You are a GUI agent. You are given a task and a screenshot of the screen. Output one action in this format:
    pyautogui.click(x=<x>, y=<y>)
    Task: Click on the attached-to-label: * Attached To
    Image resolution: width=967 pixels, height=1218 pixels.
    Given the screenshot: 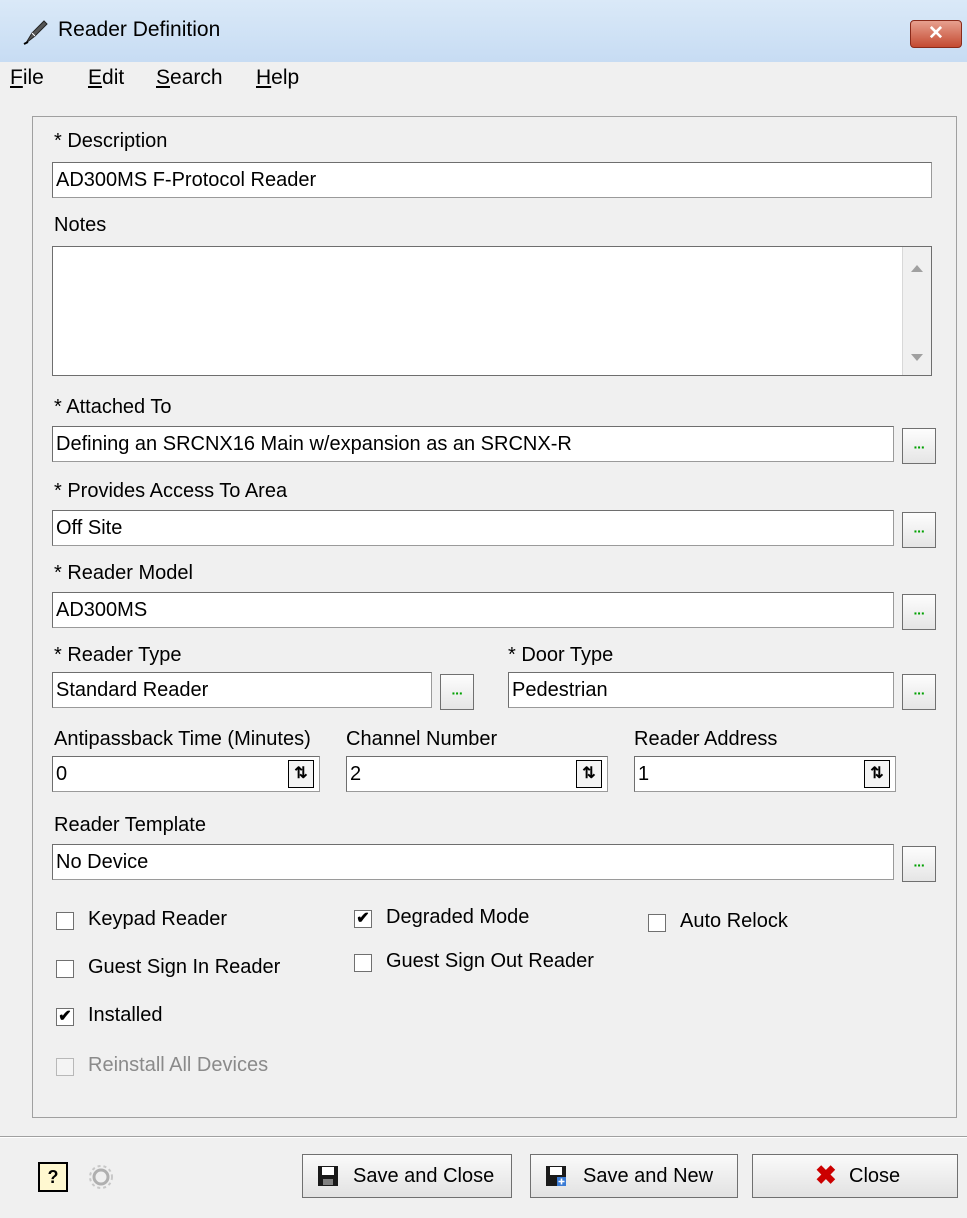 What is the action you would take?
    pyautogui.click(x=113, y=407)
    